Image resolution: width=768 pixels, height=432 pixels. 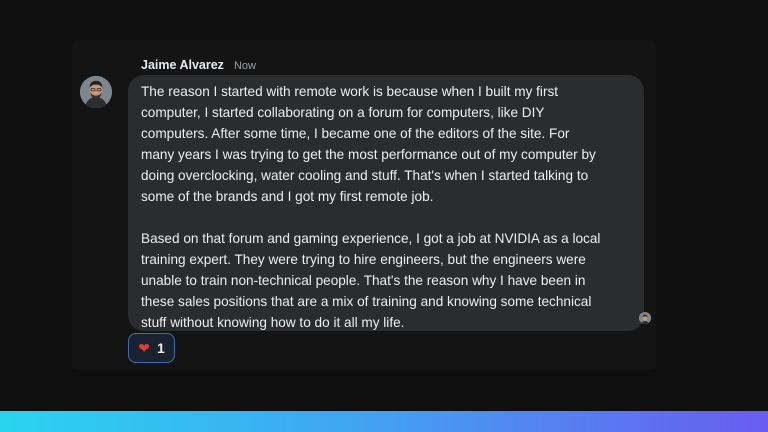 I want to click on sender-name: Jaime Alvarez, so click(x=182, y=65).